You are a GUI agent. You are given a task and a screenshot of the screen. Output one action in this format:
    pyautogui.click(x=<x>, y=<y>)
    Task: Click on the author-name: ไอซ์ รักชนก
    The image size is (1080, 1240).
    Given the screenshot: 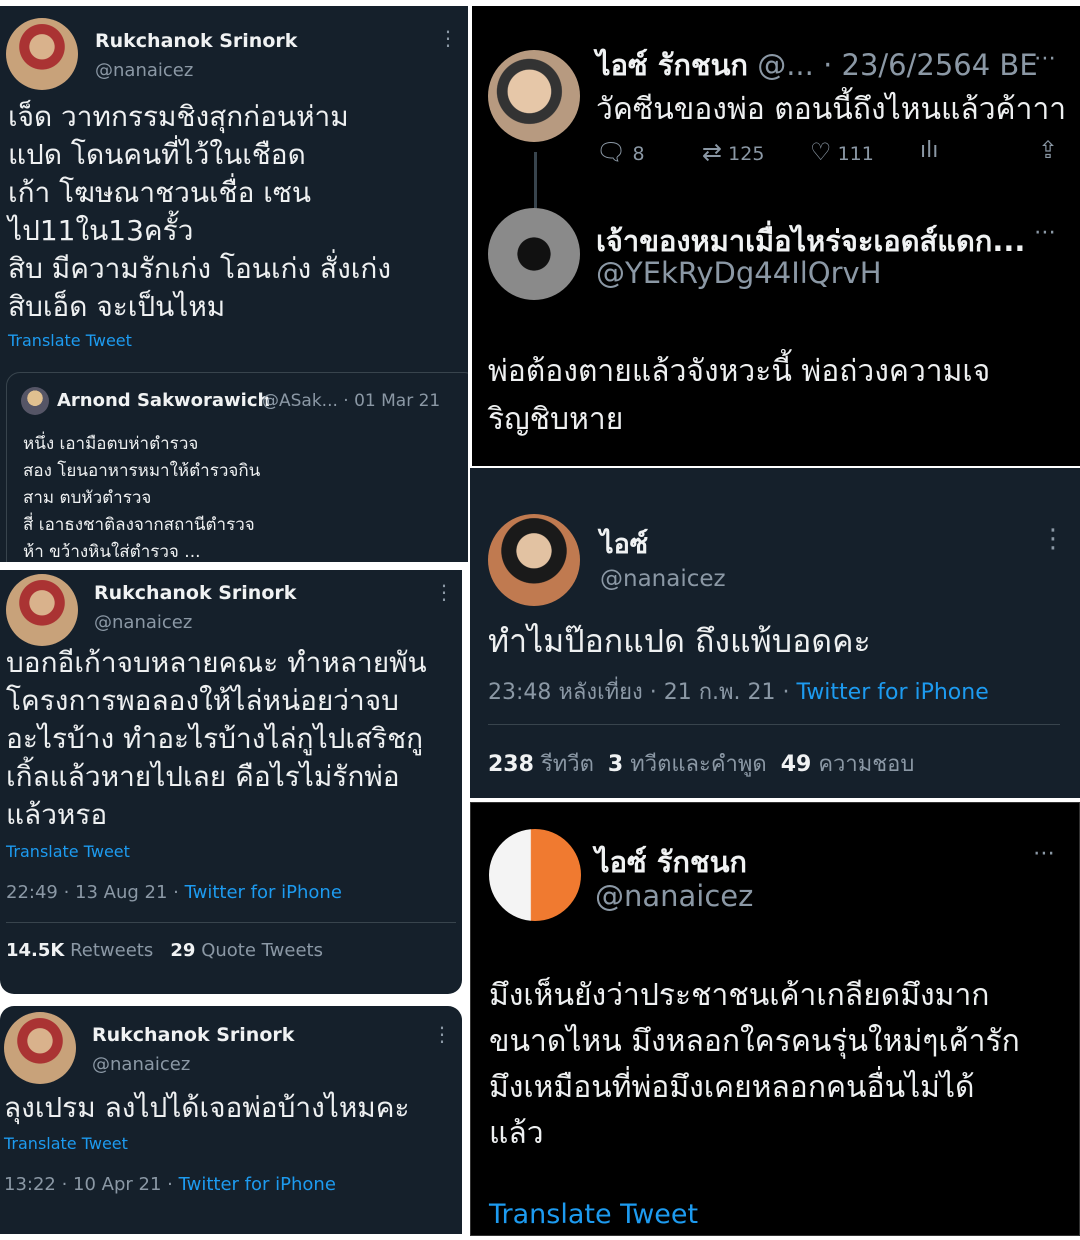 What is the action you would take?
    pyautogui.click(x=672, y=65)
    